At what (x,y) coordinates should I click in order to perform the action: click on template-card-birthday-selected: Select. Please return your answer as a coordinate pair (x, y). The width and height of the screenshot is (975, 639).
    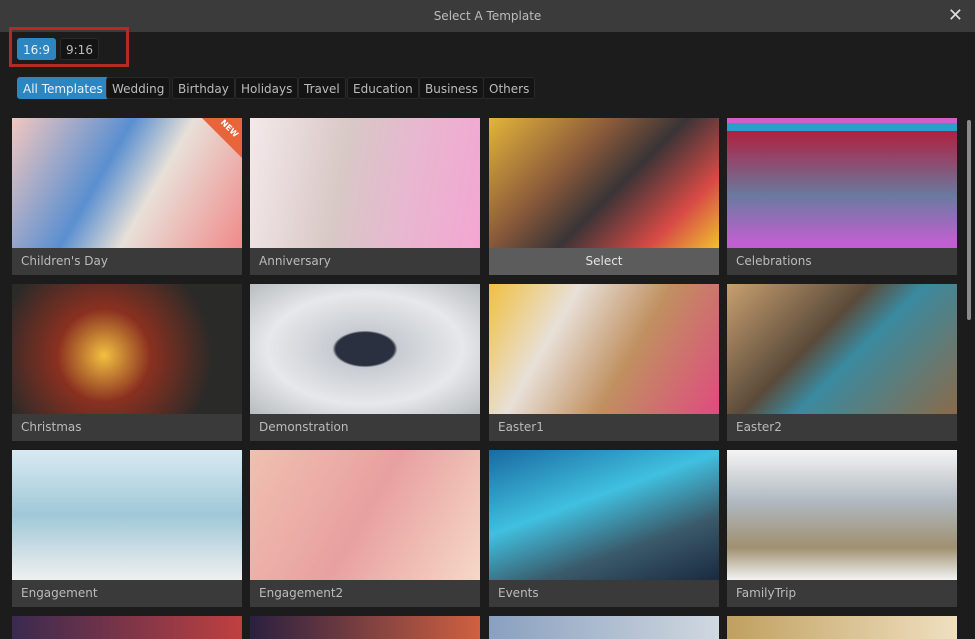
    Looking at the image, I should click on (604, 196).